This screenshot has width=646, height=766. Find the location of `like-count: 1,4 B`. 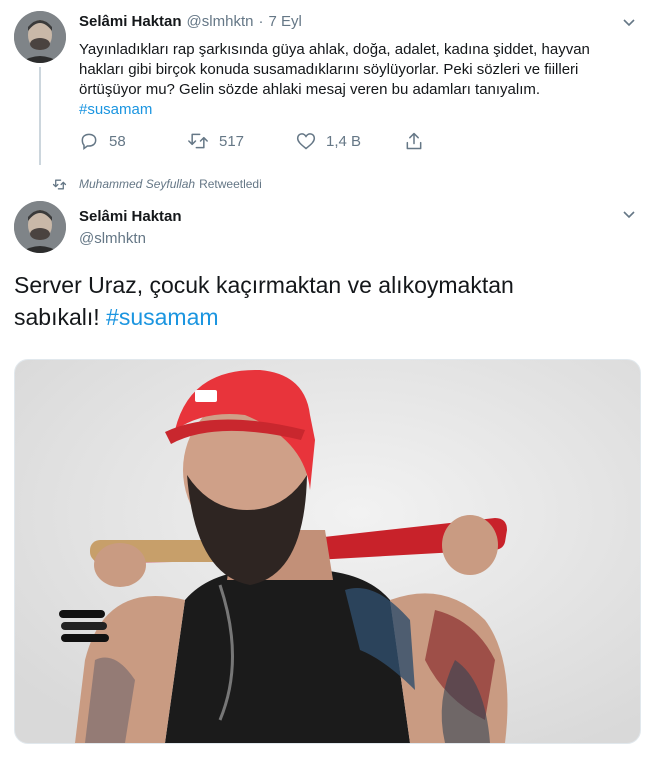

like-count: 1,4 B is located at coordinates (344, 141).